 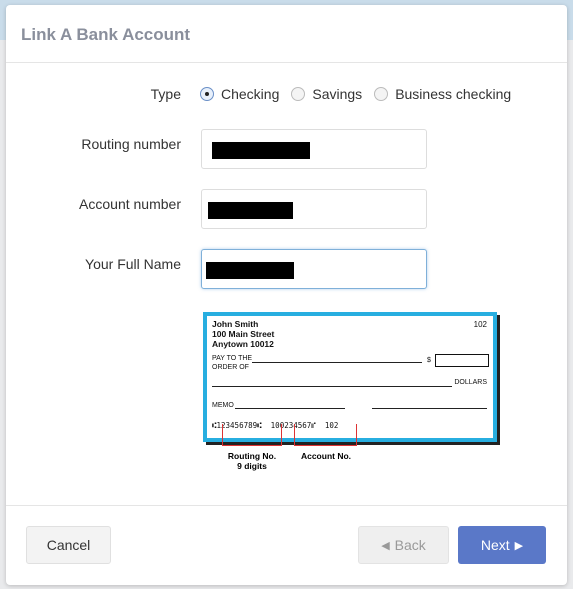 I want to click on routing-caption: Routing No., so click(x=252, y=456).